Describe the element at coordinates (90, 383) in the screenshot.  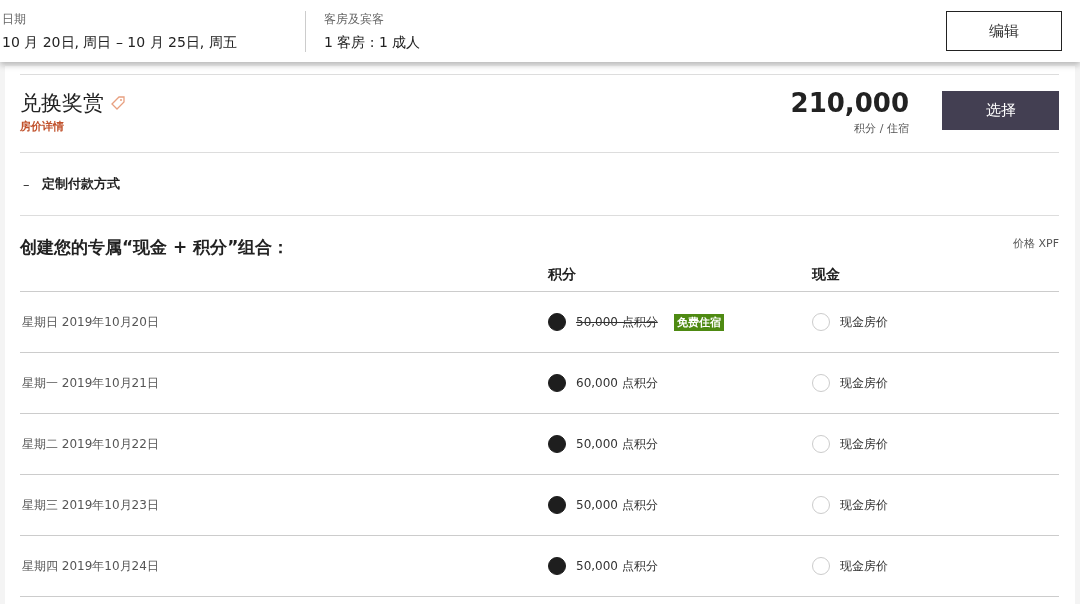
I see `date-label: 星期一 2019年10月21日` at that location.